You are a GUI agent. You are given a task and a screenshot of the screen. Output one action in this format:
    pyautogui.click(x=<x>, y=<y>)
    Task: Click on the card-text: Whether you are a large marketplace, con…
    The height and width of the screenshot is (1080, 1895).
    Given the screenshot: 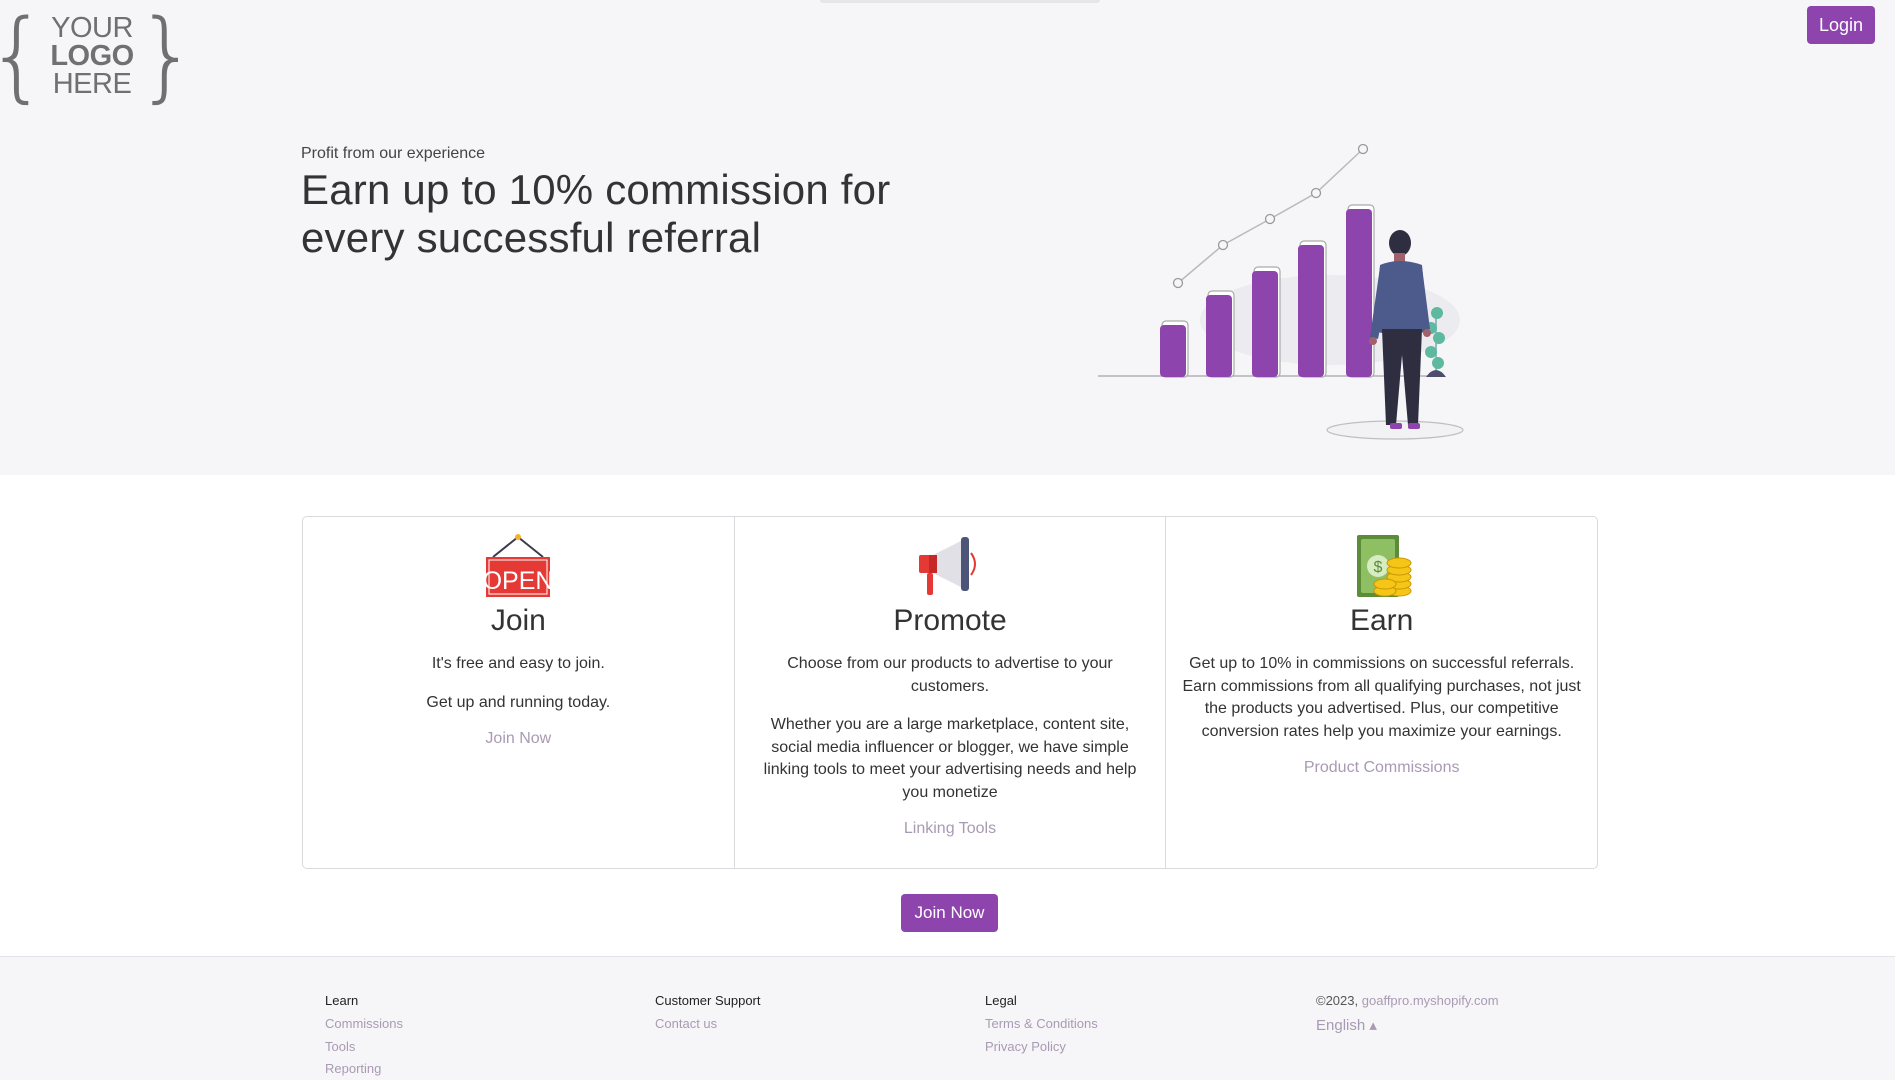 What is the action you would take?
    pyautogui.click(x=950, y=758)
    